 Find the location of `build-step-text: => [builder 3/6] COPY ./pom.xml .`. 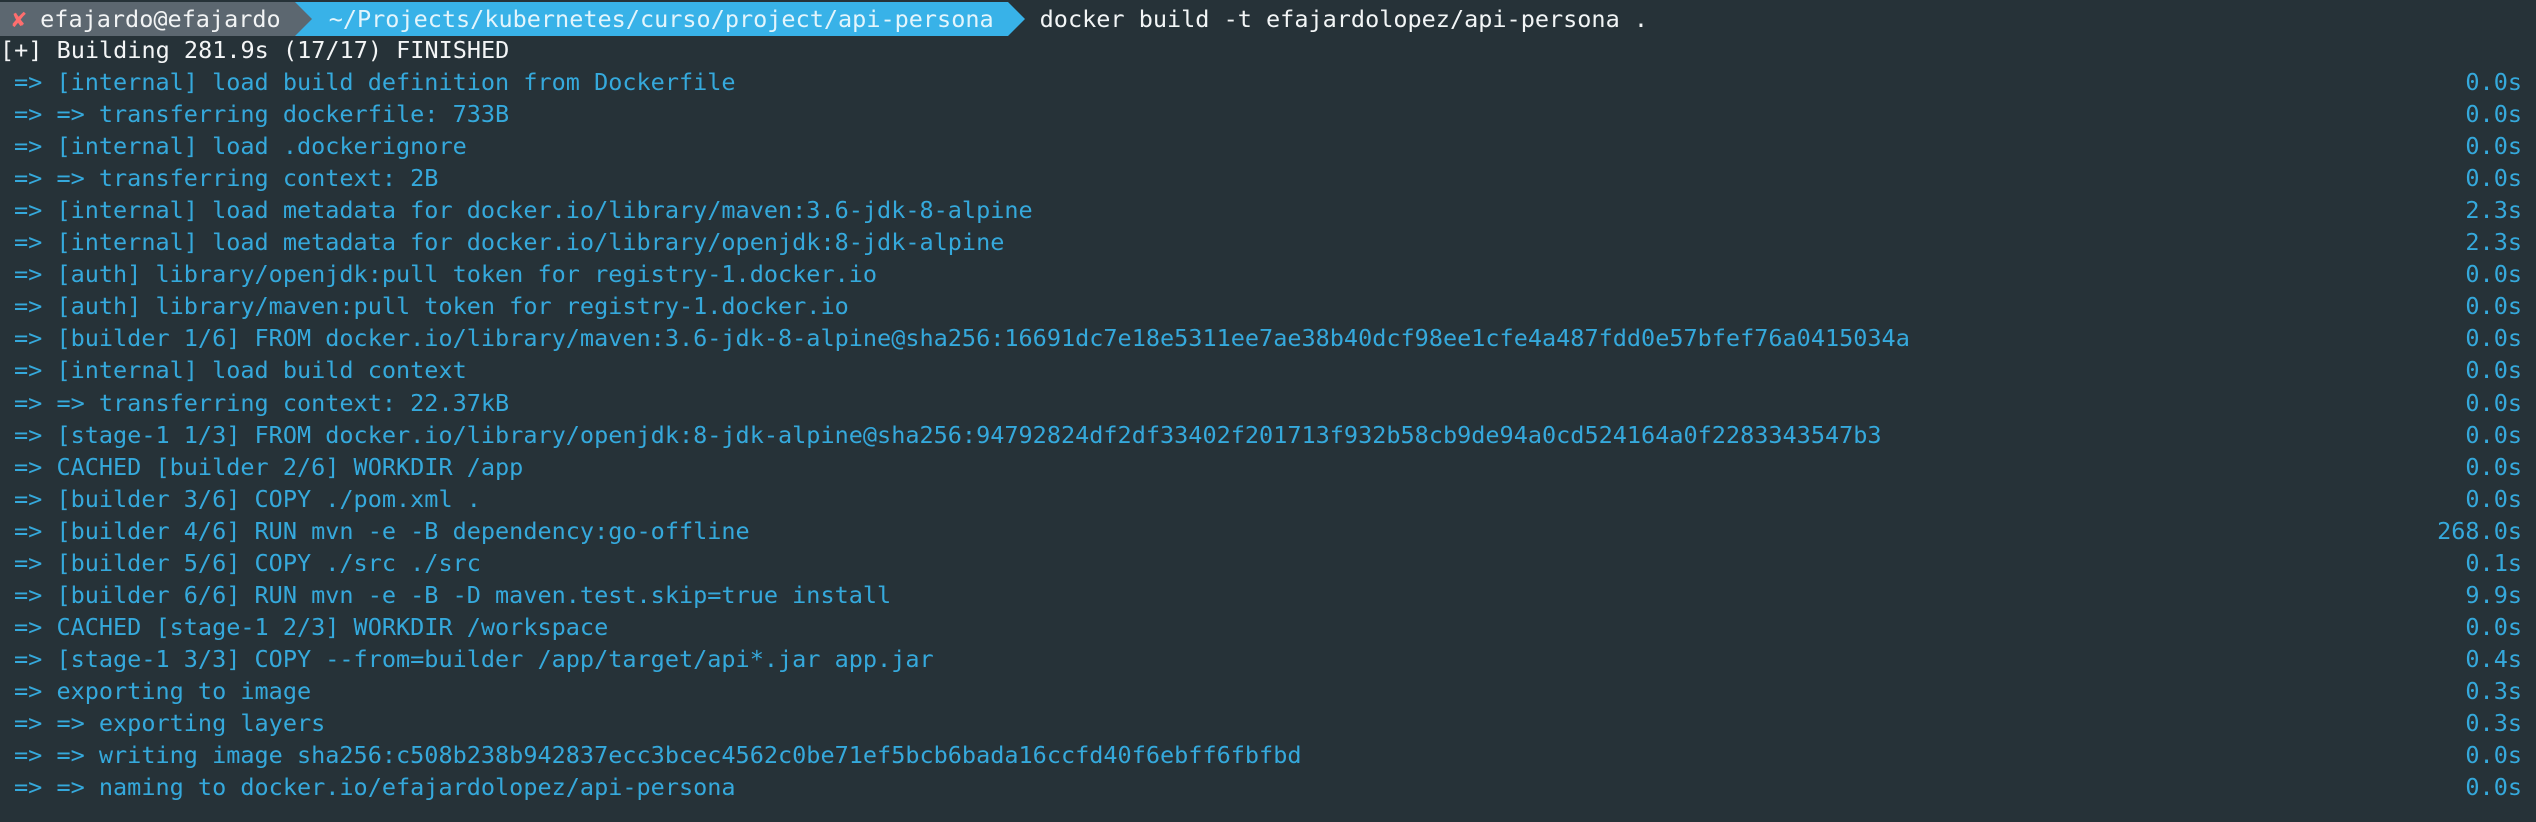

build-step-text: => [builder 3/6] COPY ./pom.xml . is located at coordinates (247, 498).